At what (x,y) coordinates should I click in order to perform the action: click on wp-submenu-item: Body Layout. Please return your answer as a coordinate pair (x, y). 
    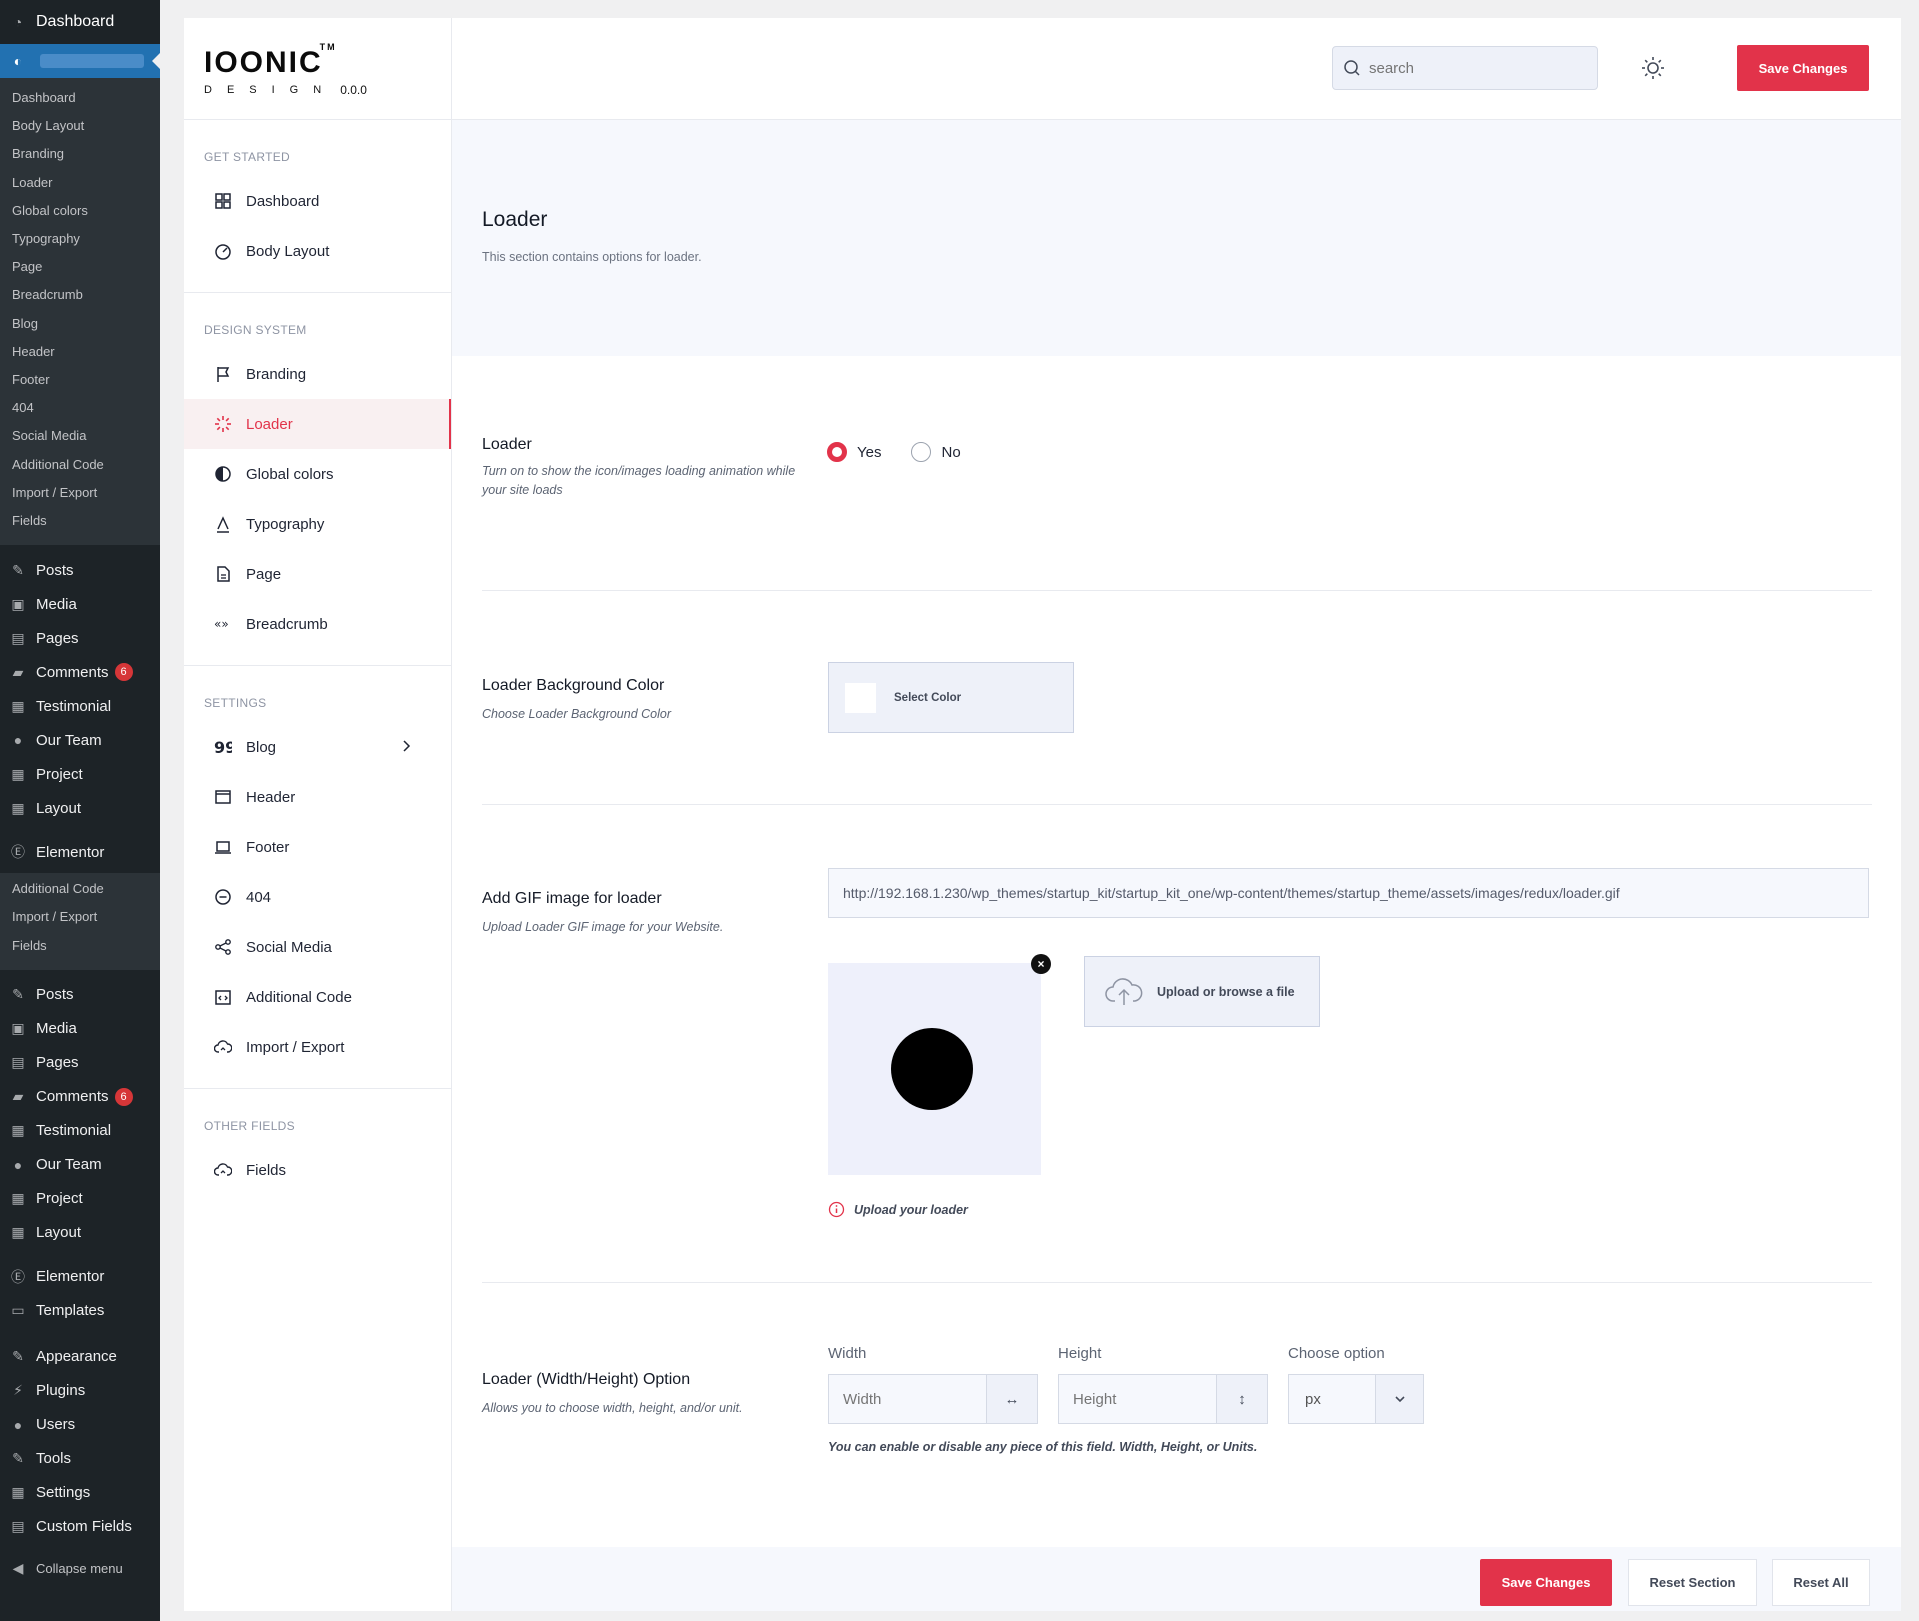
    Looking at the image, I should click on (80, 126).